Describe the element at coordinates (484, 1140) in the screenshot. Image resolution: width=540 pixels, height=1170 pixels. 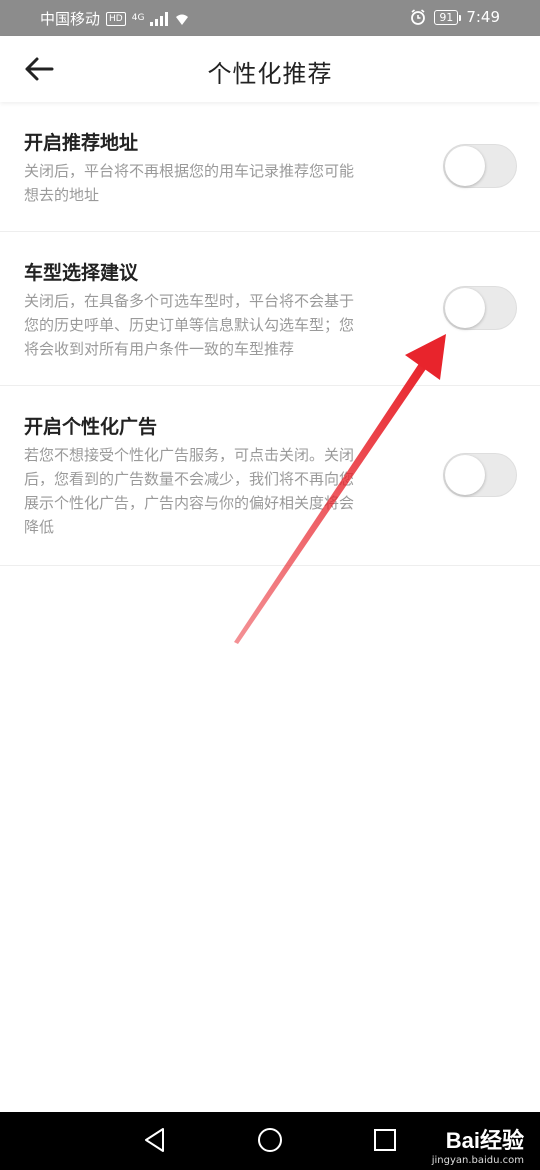
I see `watermark-brand: Bai经验` at that location.